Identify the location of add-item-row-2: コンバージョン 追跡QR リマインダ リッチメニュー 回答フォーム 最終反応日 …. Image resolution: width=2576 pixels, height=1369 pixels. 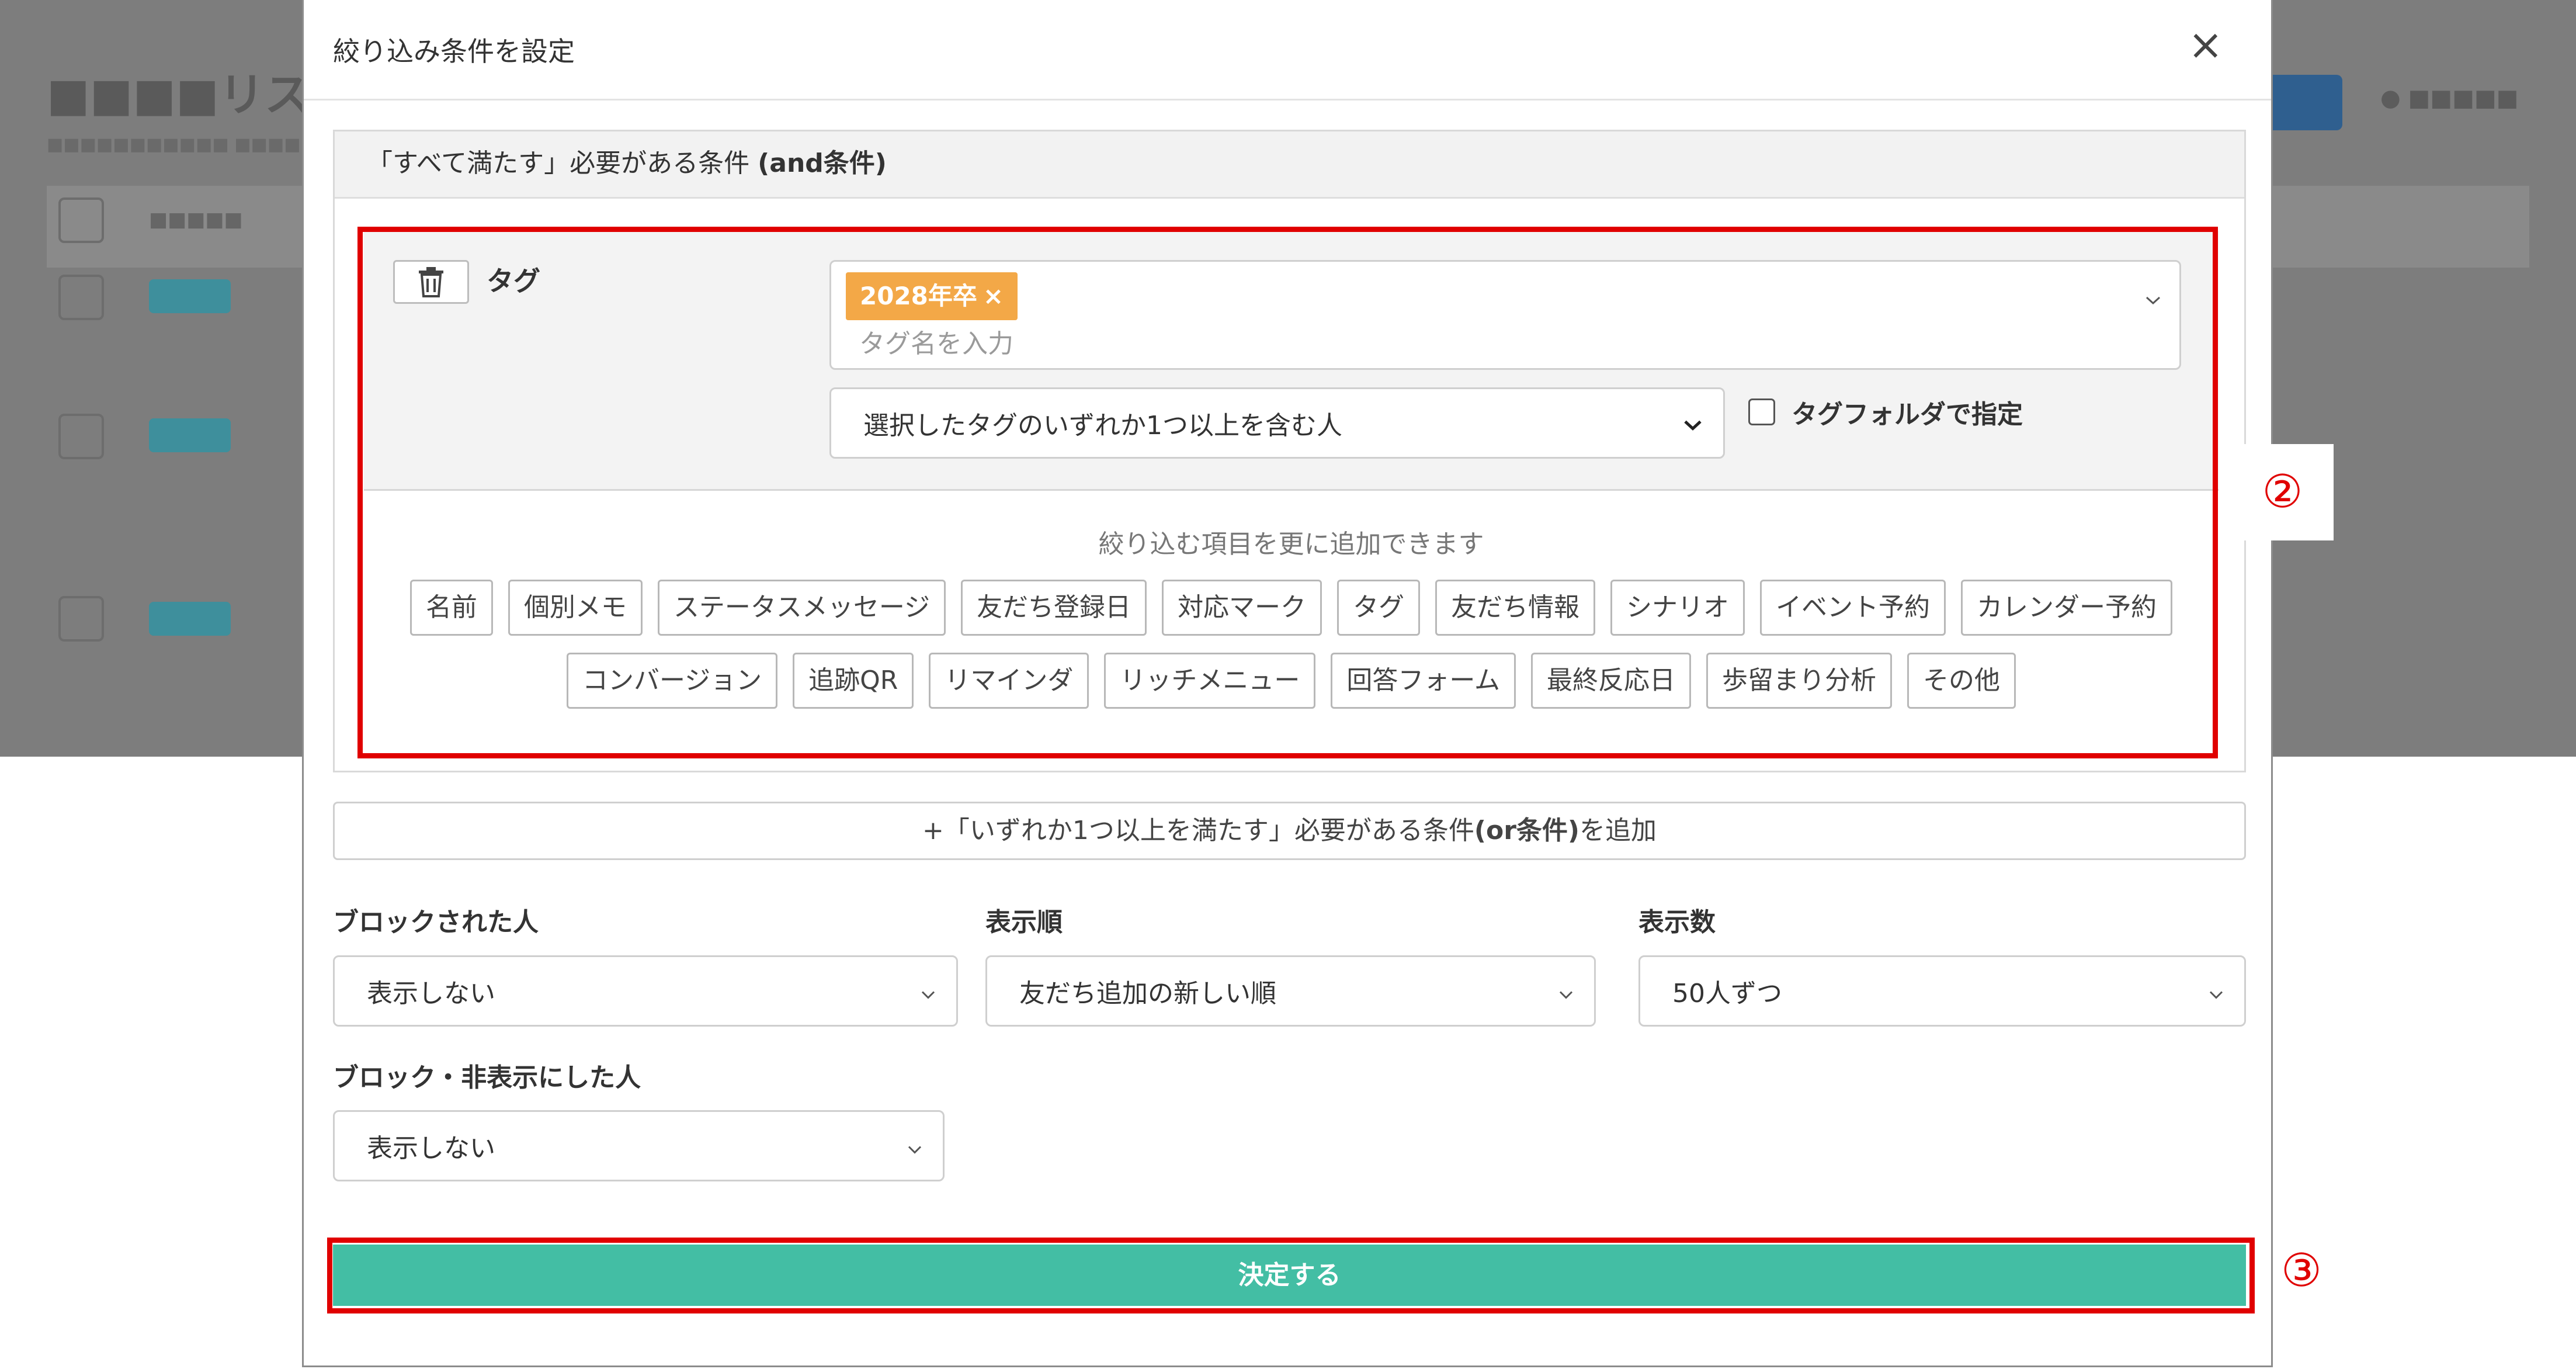
(1291, 681).